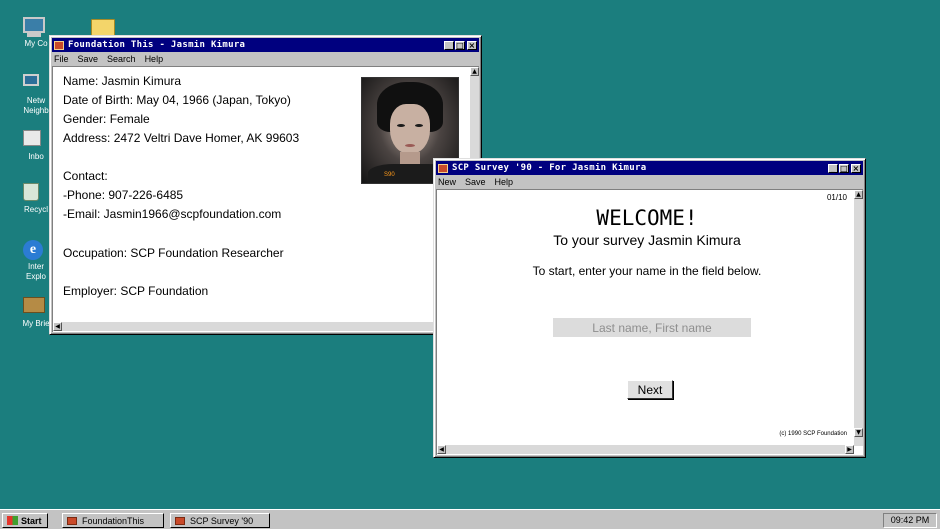 This screenshot has height=529, width=940. Describe the element at coordinates (12, 520) in the screenshot. I see `windows-logo-icon` at that location.